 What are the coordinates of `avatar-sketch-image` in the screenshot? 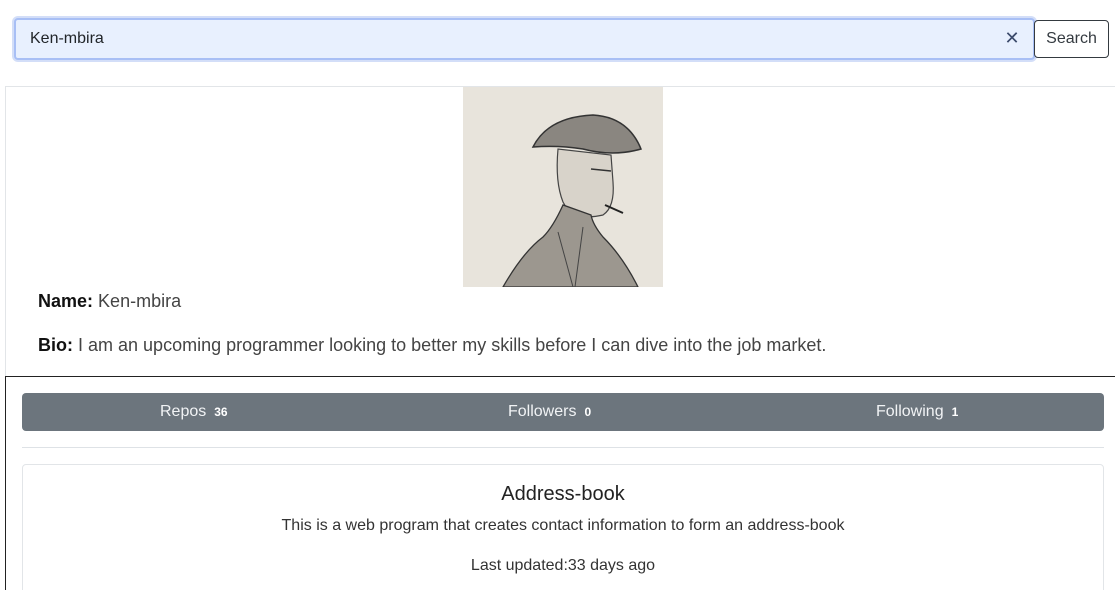 It's located at (563, 187).